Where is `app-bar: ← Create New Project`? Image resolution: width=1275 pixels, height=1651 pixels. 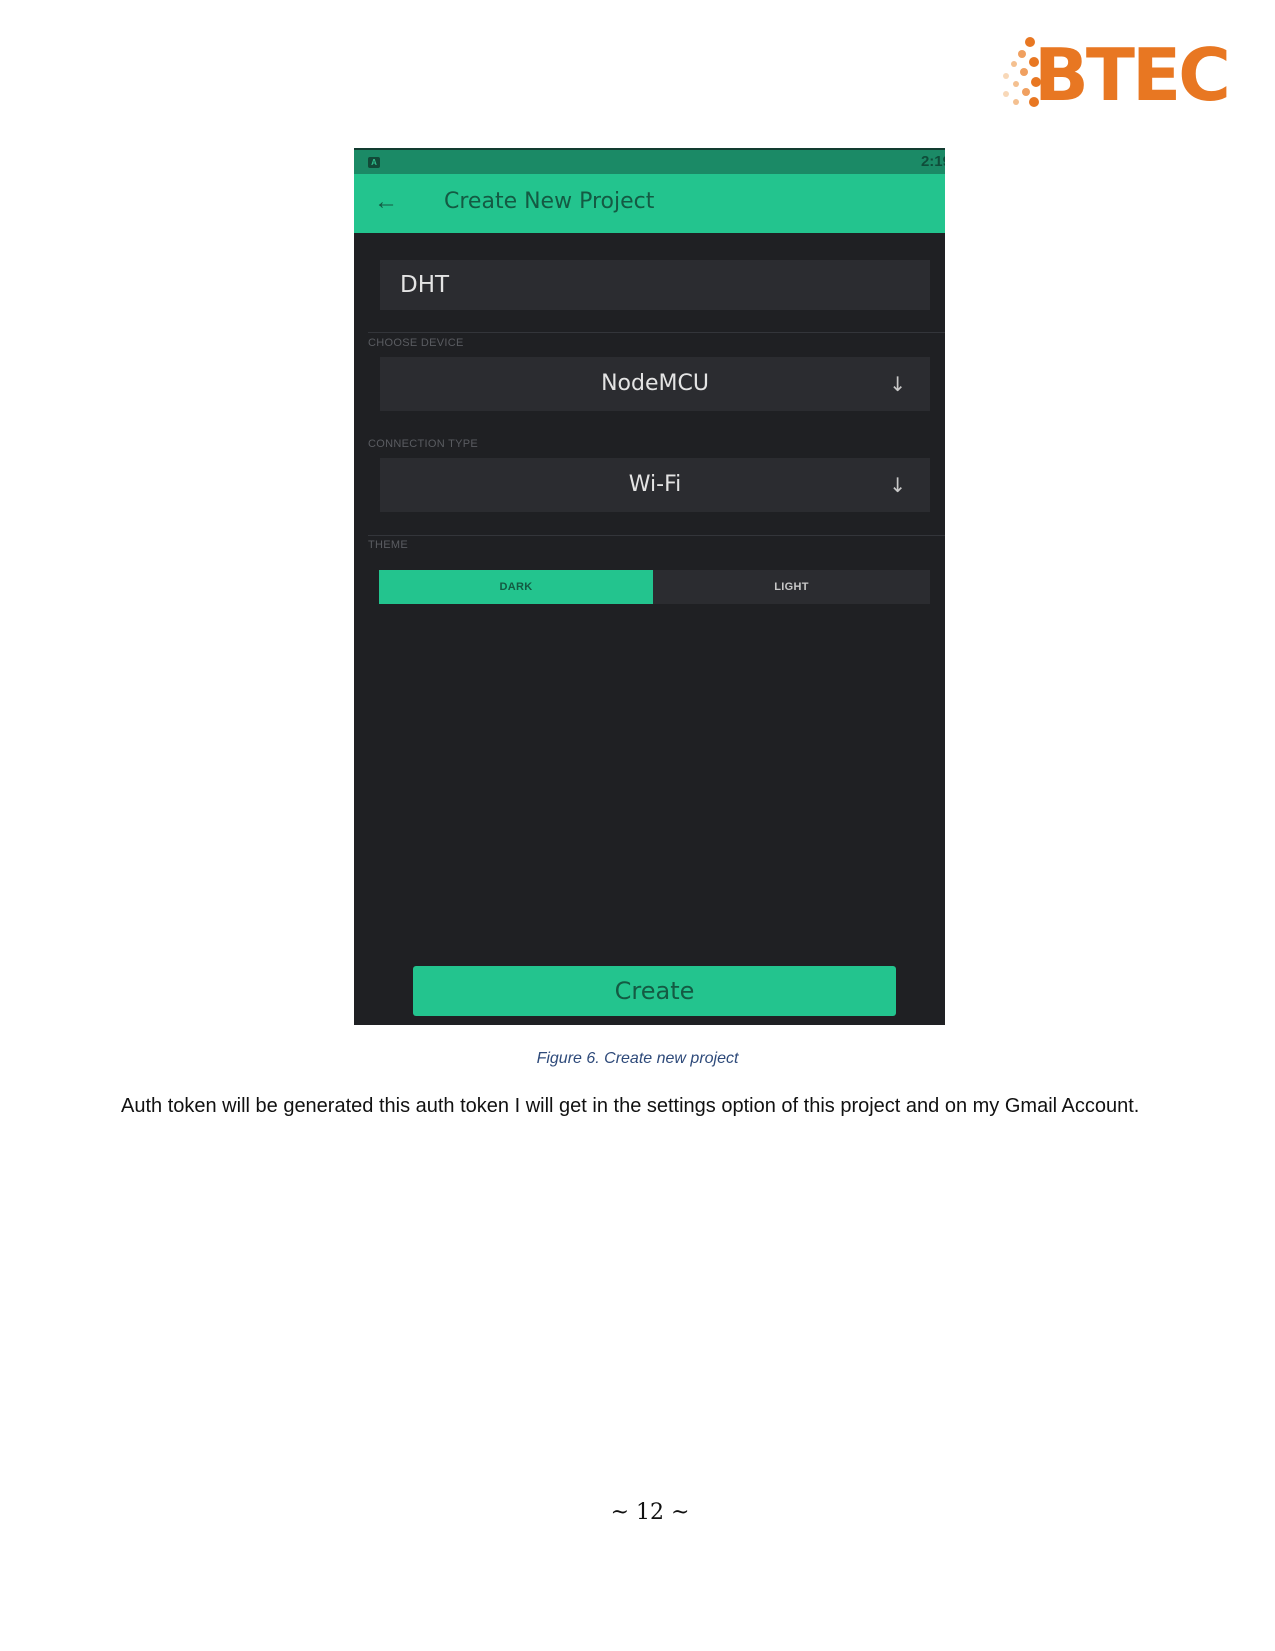 app-bar: ← Create New Project is located at coordinates (649, 203).